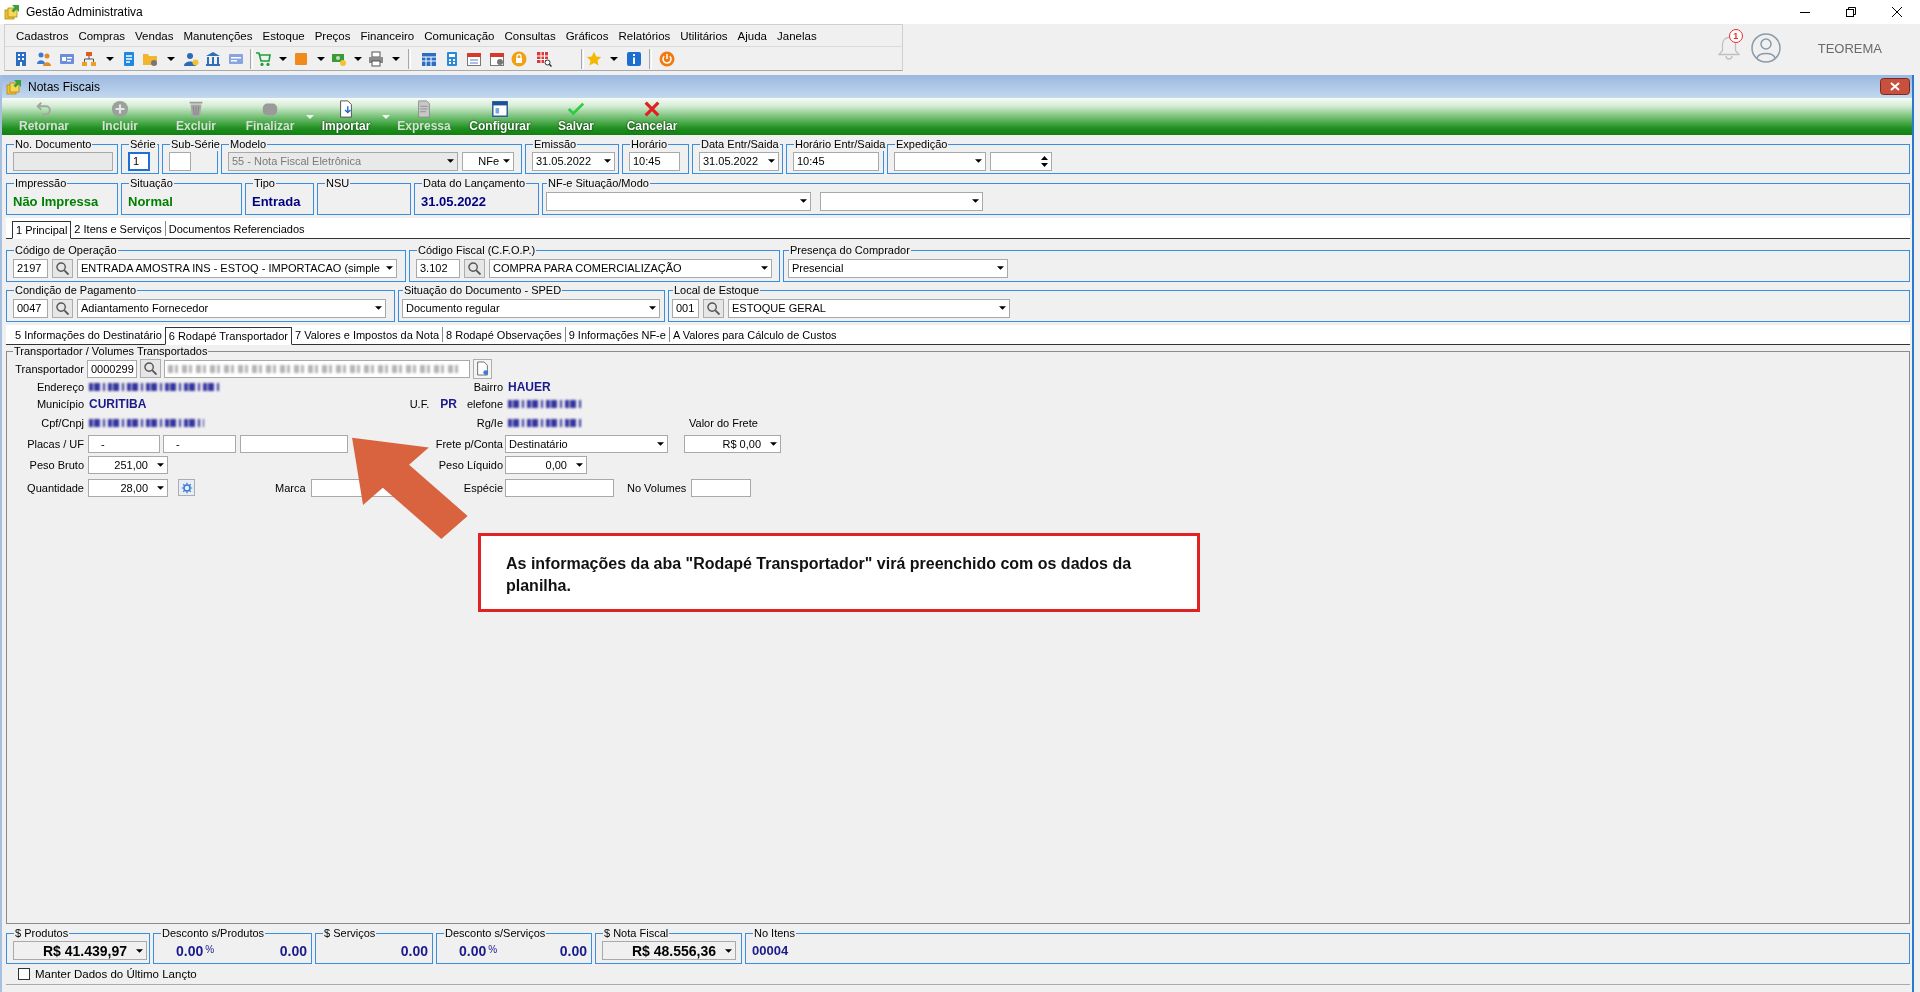 This screenshot has width=1920, height=992. Describe the element at coordinates (754, 334) in the screenshot. I see `tab: A Valores para Cálculo de Custos` at that location.